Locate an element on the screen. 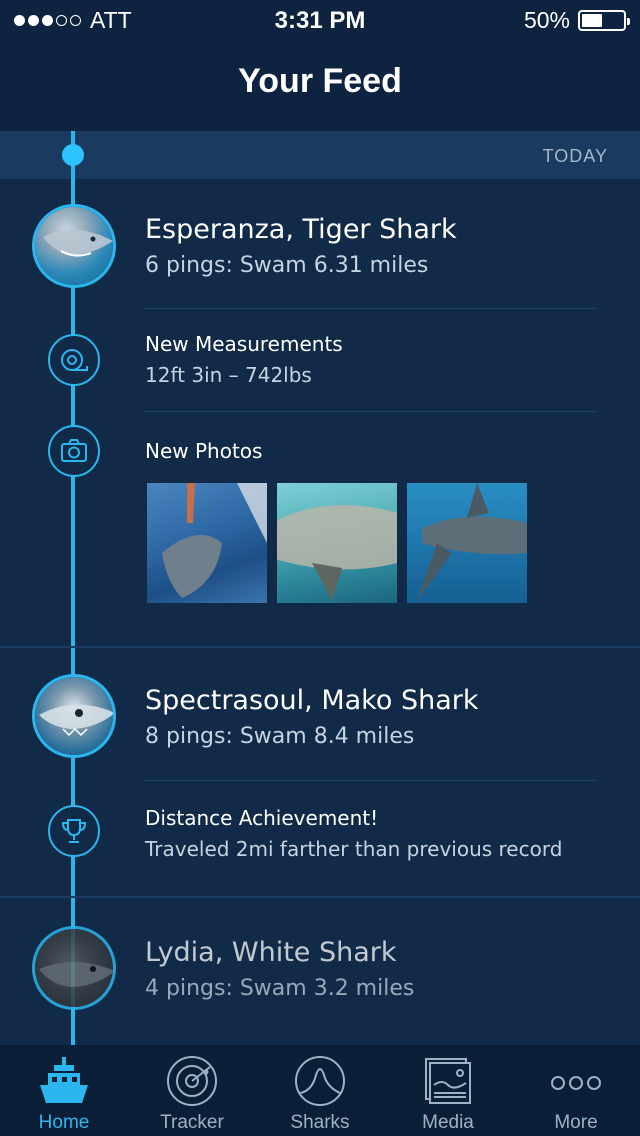 This screenshot has height=1136, width=640. navigation-bar: Your Feed is located at coordinates (320, 85).